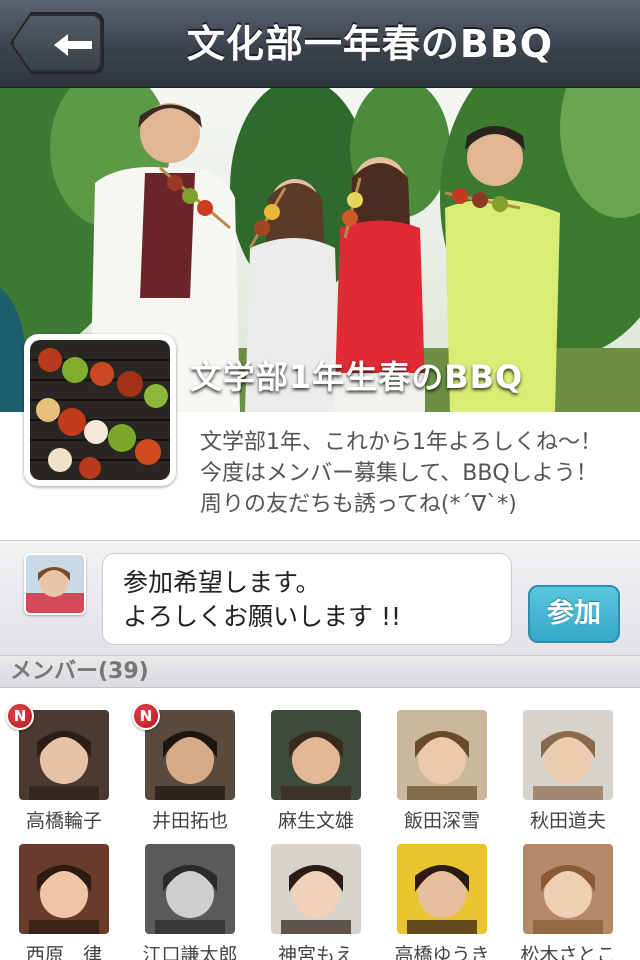  I want to click on join-button: 参加, so click(574, 614).